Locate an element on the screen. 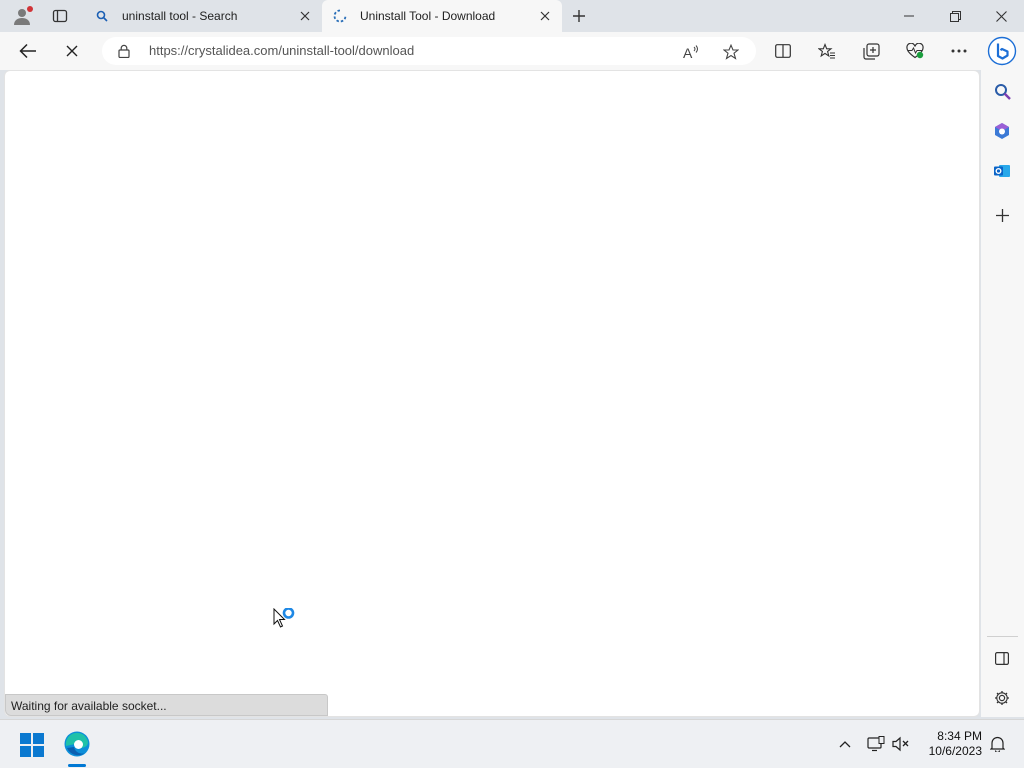 This screenshot has height=768, width=1024. volume-button is located at coordinates (901, 744).